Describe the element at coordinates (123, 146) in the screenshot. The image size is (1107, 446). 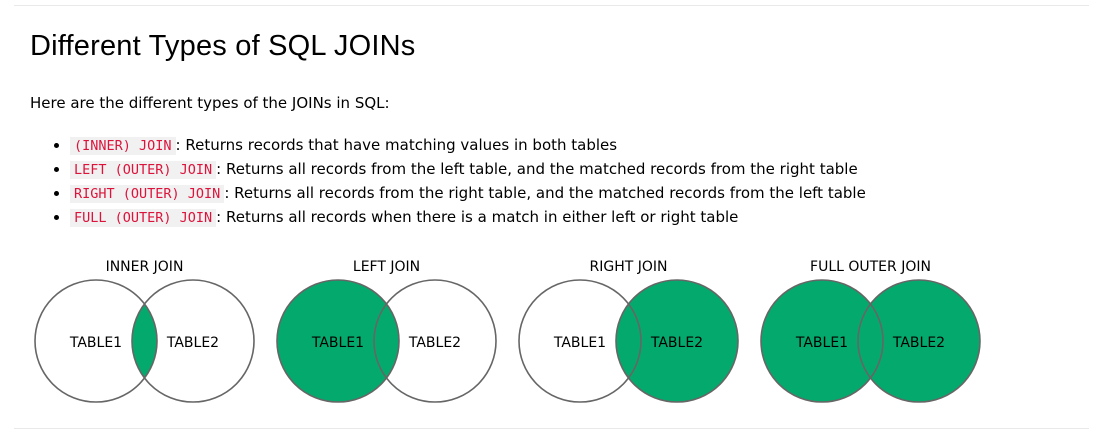
I see `code-snippet: (INNER) JOIN` at that location.